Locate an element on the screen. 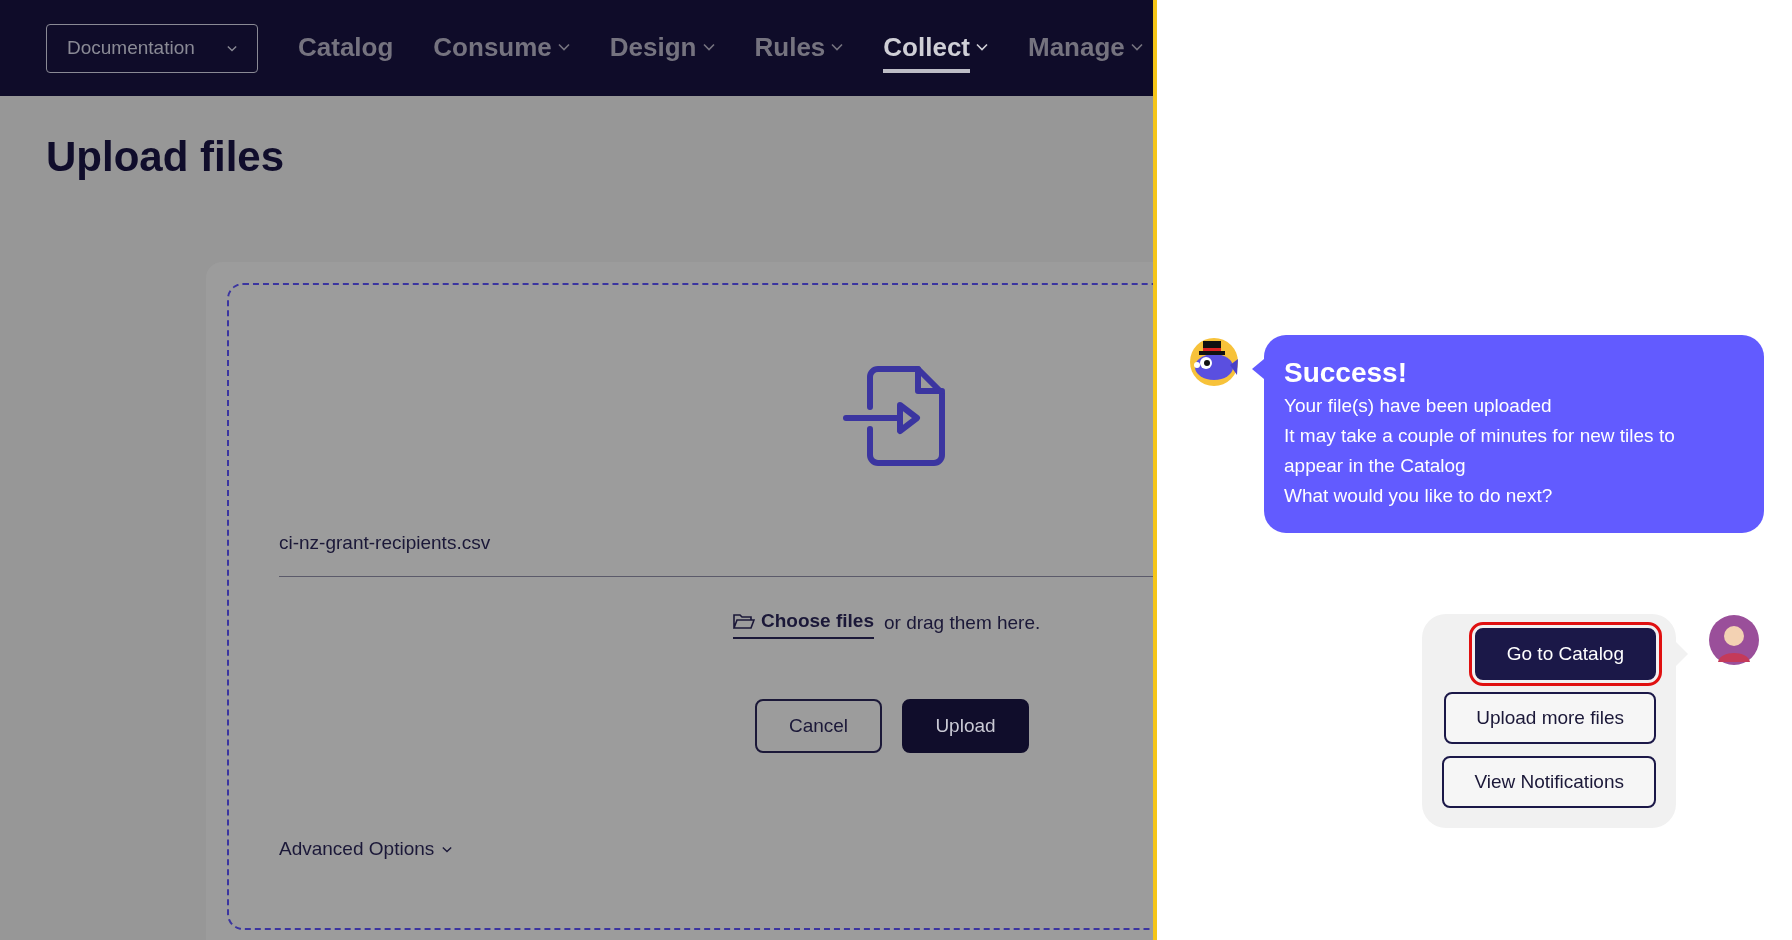 This screenshot has width=1792, height=940. message-text: What would you like to do next? is located at coordinates (1419, 496).